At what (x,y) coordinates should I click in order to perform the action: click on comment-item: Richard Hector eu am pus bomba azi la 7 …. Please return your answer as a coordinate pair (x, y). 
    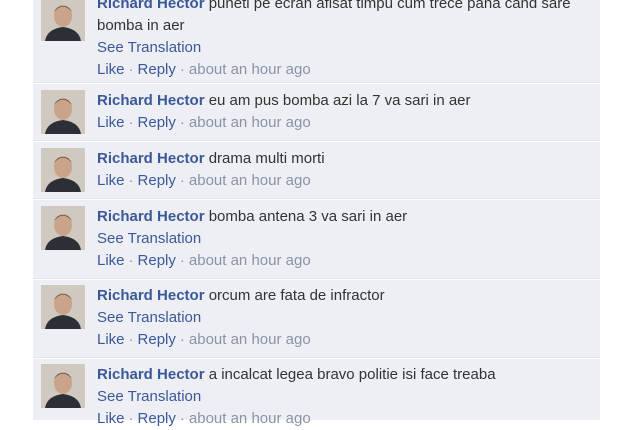
    Looking at the image, I should click on (316, 112).